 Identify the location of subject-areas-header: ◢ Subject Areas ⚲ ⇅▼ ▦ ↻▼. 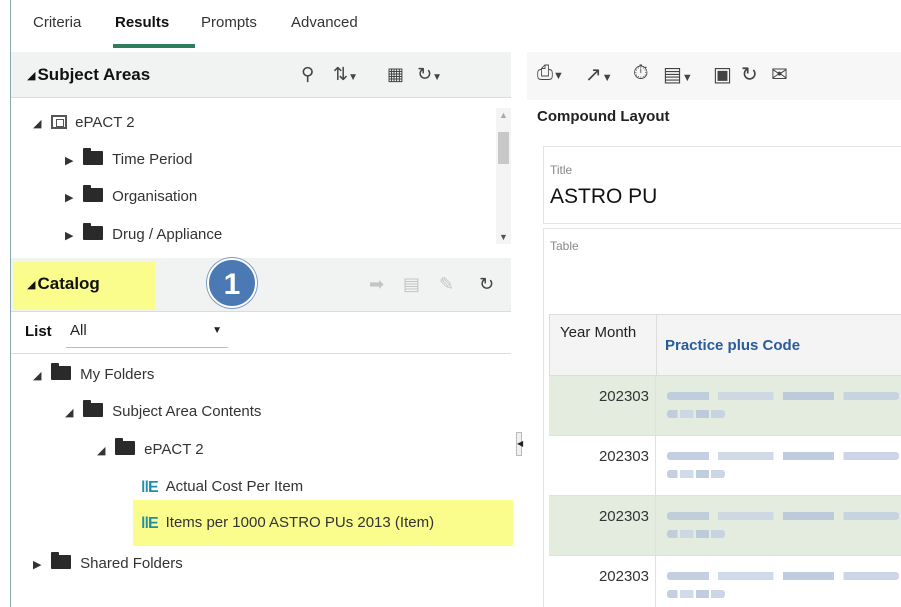
(261, 75).